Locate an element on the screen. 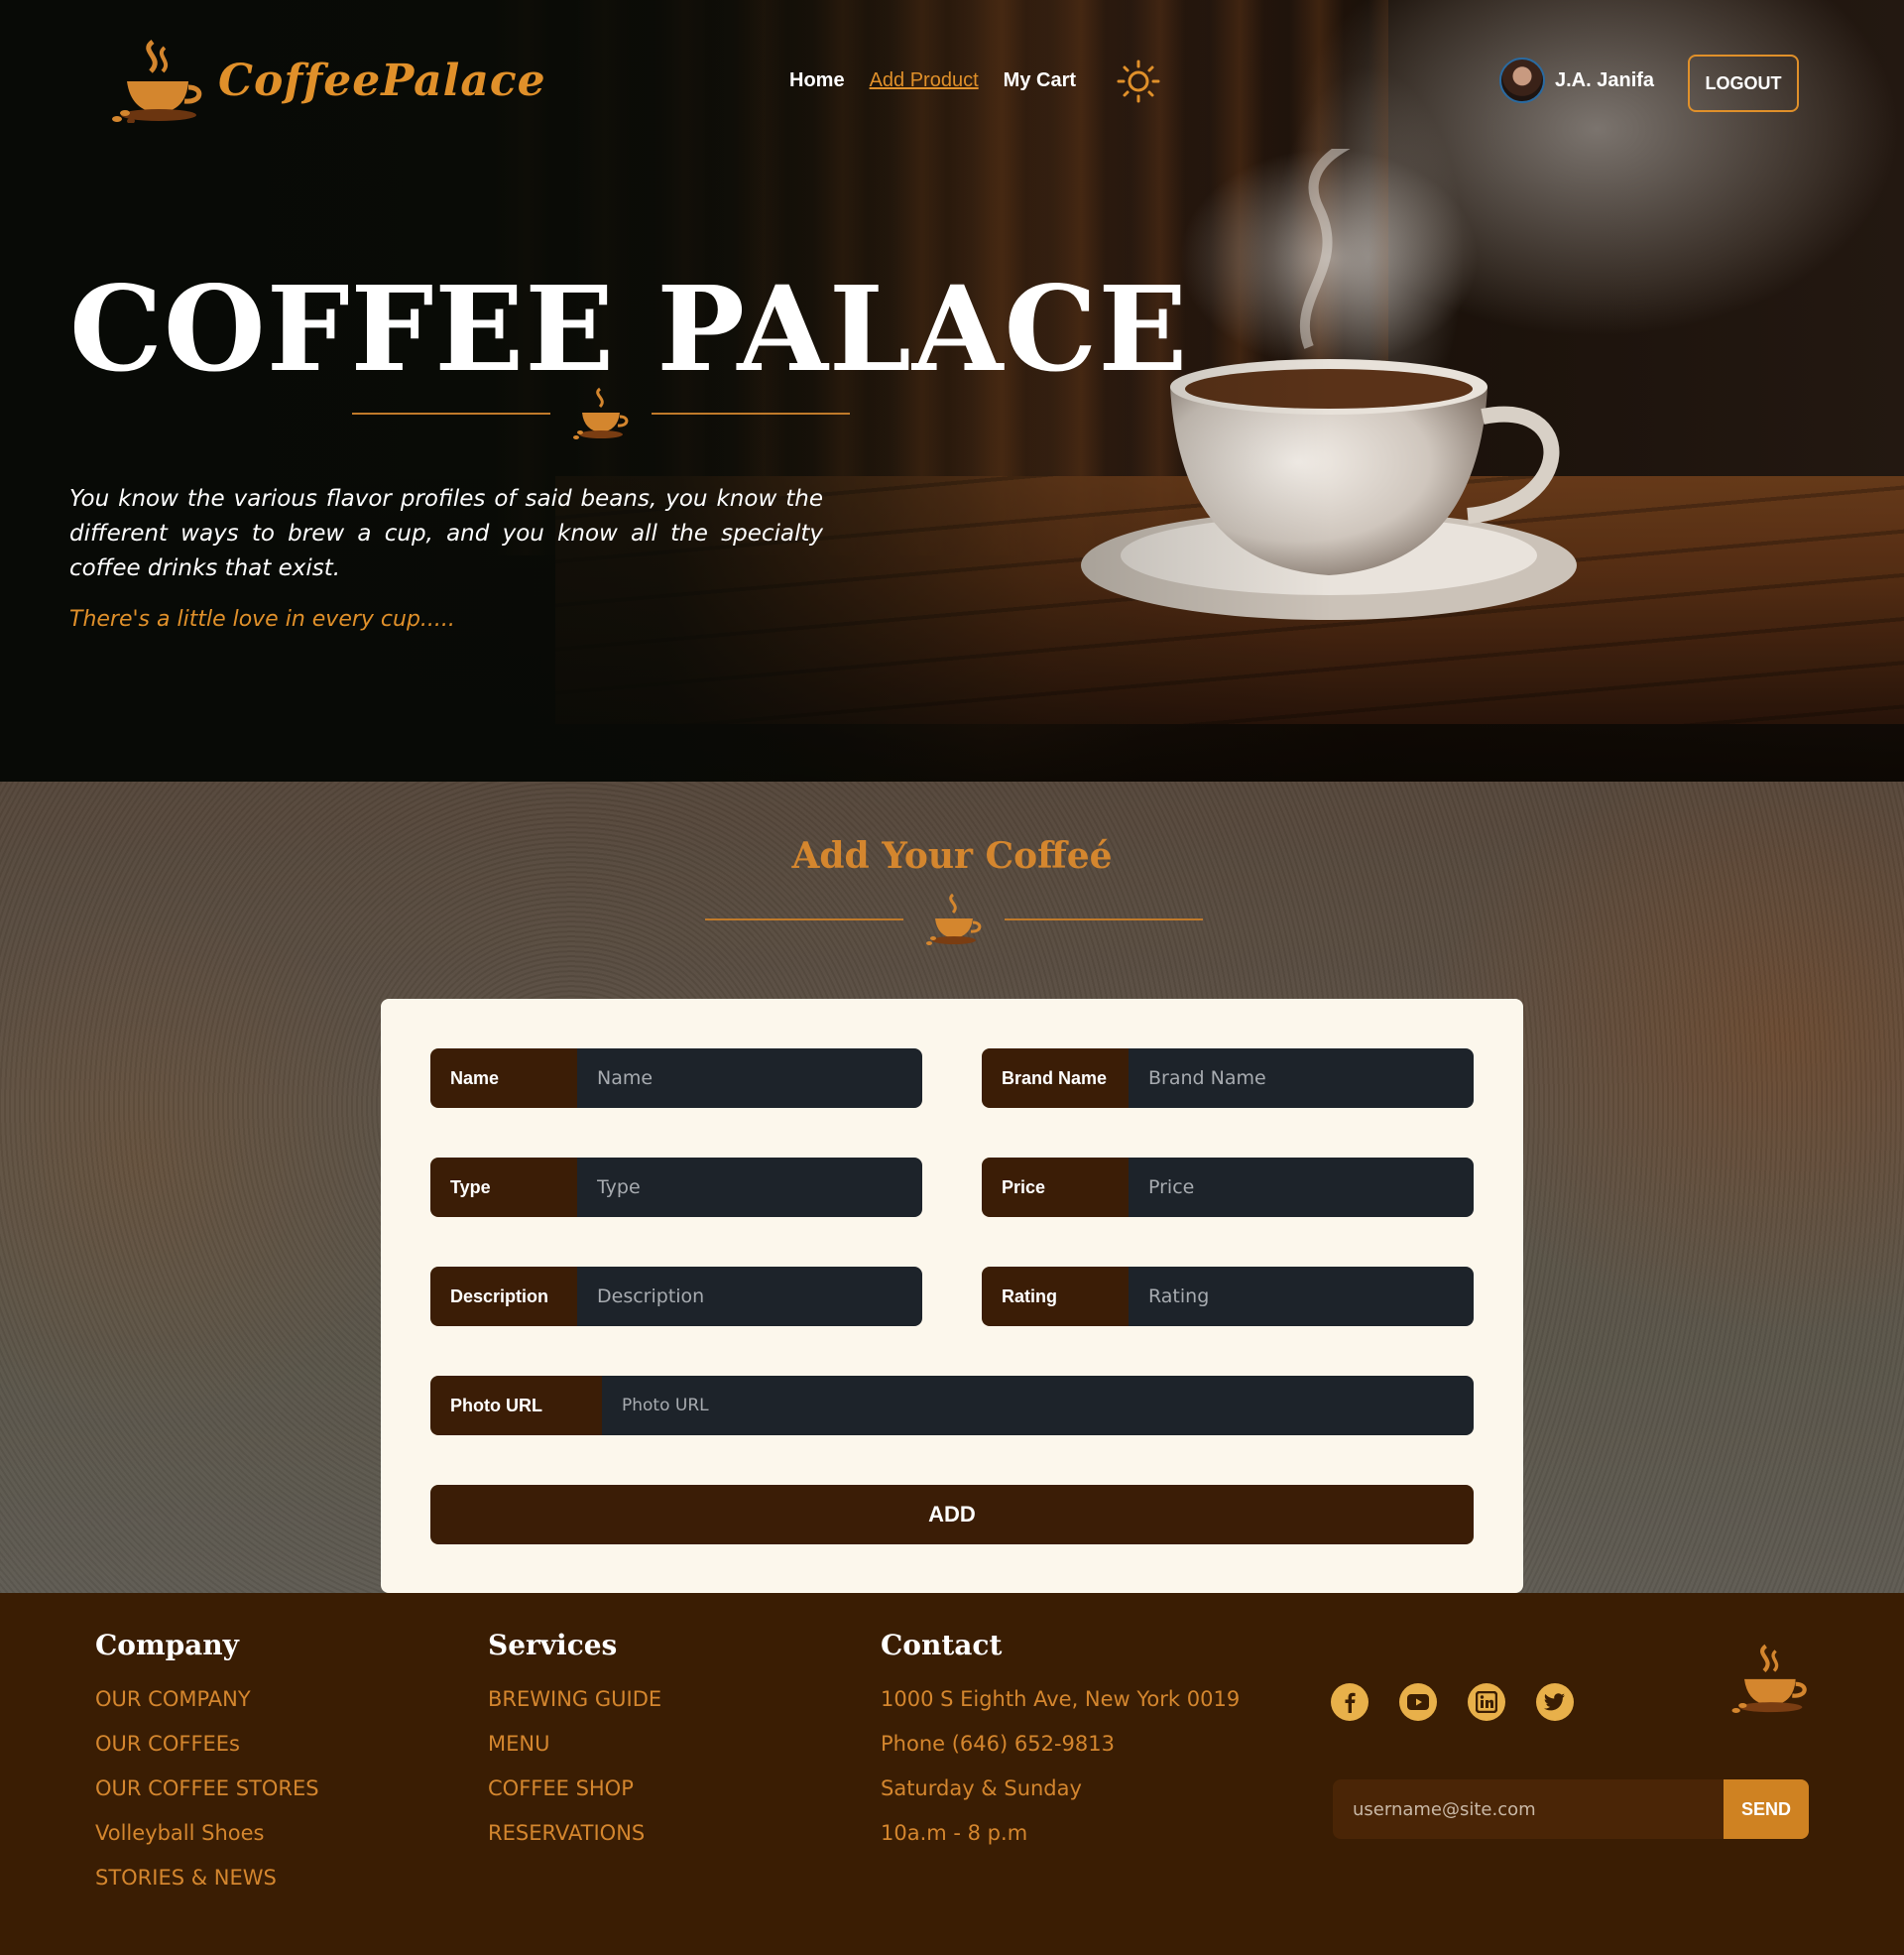 Image resolution: width=1904 pixels, height=1955 pixels. logout-button: LOGOUT is located at coordinates (1743, 83).